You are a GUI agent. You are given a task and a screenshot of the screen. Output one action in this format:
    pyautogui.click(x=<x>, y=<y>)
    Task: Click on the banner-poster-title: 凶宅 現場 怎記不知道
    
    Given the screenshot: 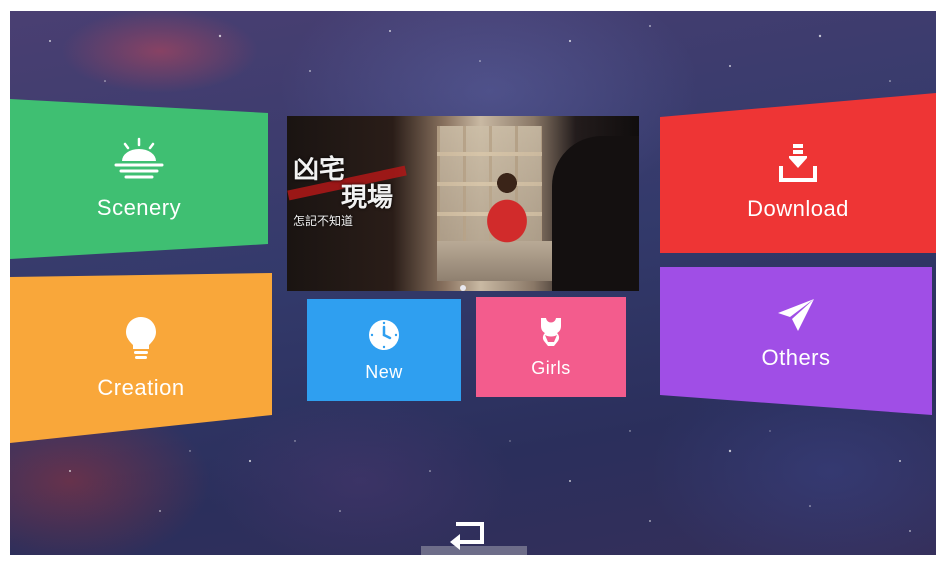 What is the action you would take?
    pyautogui.click(x=343, y=192)
    